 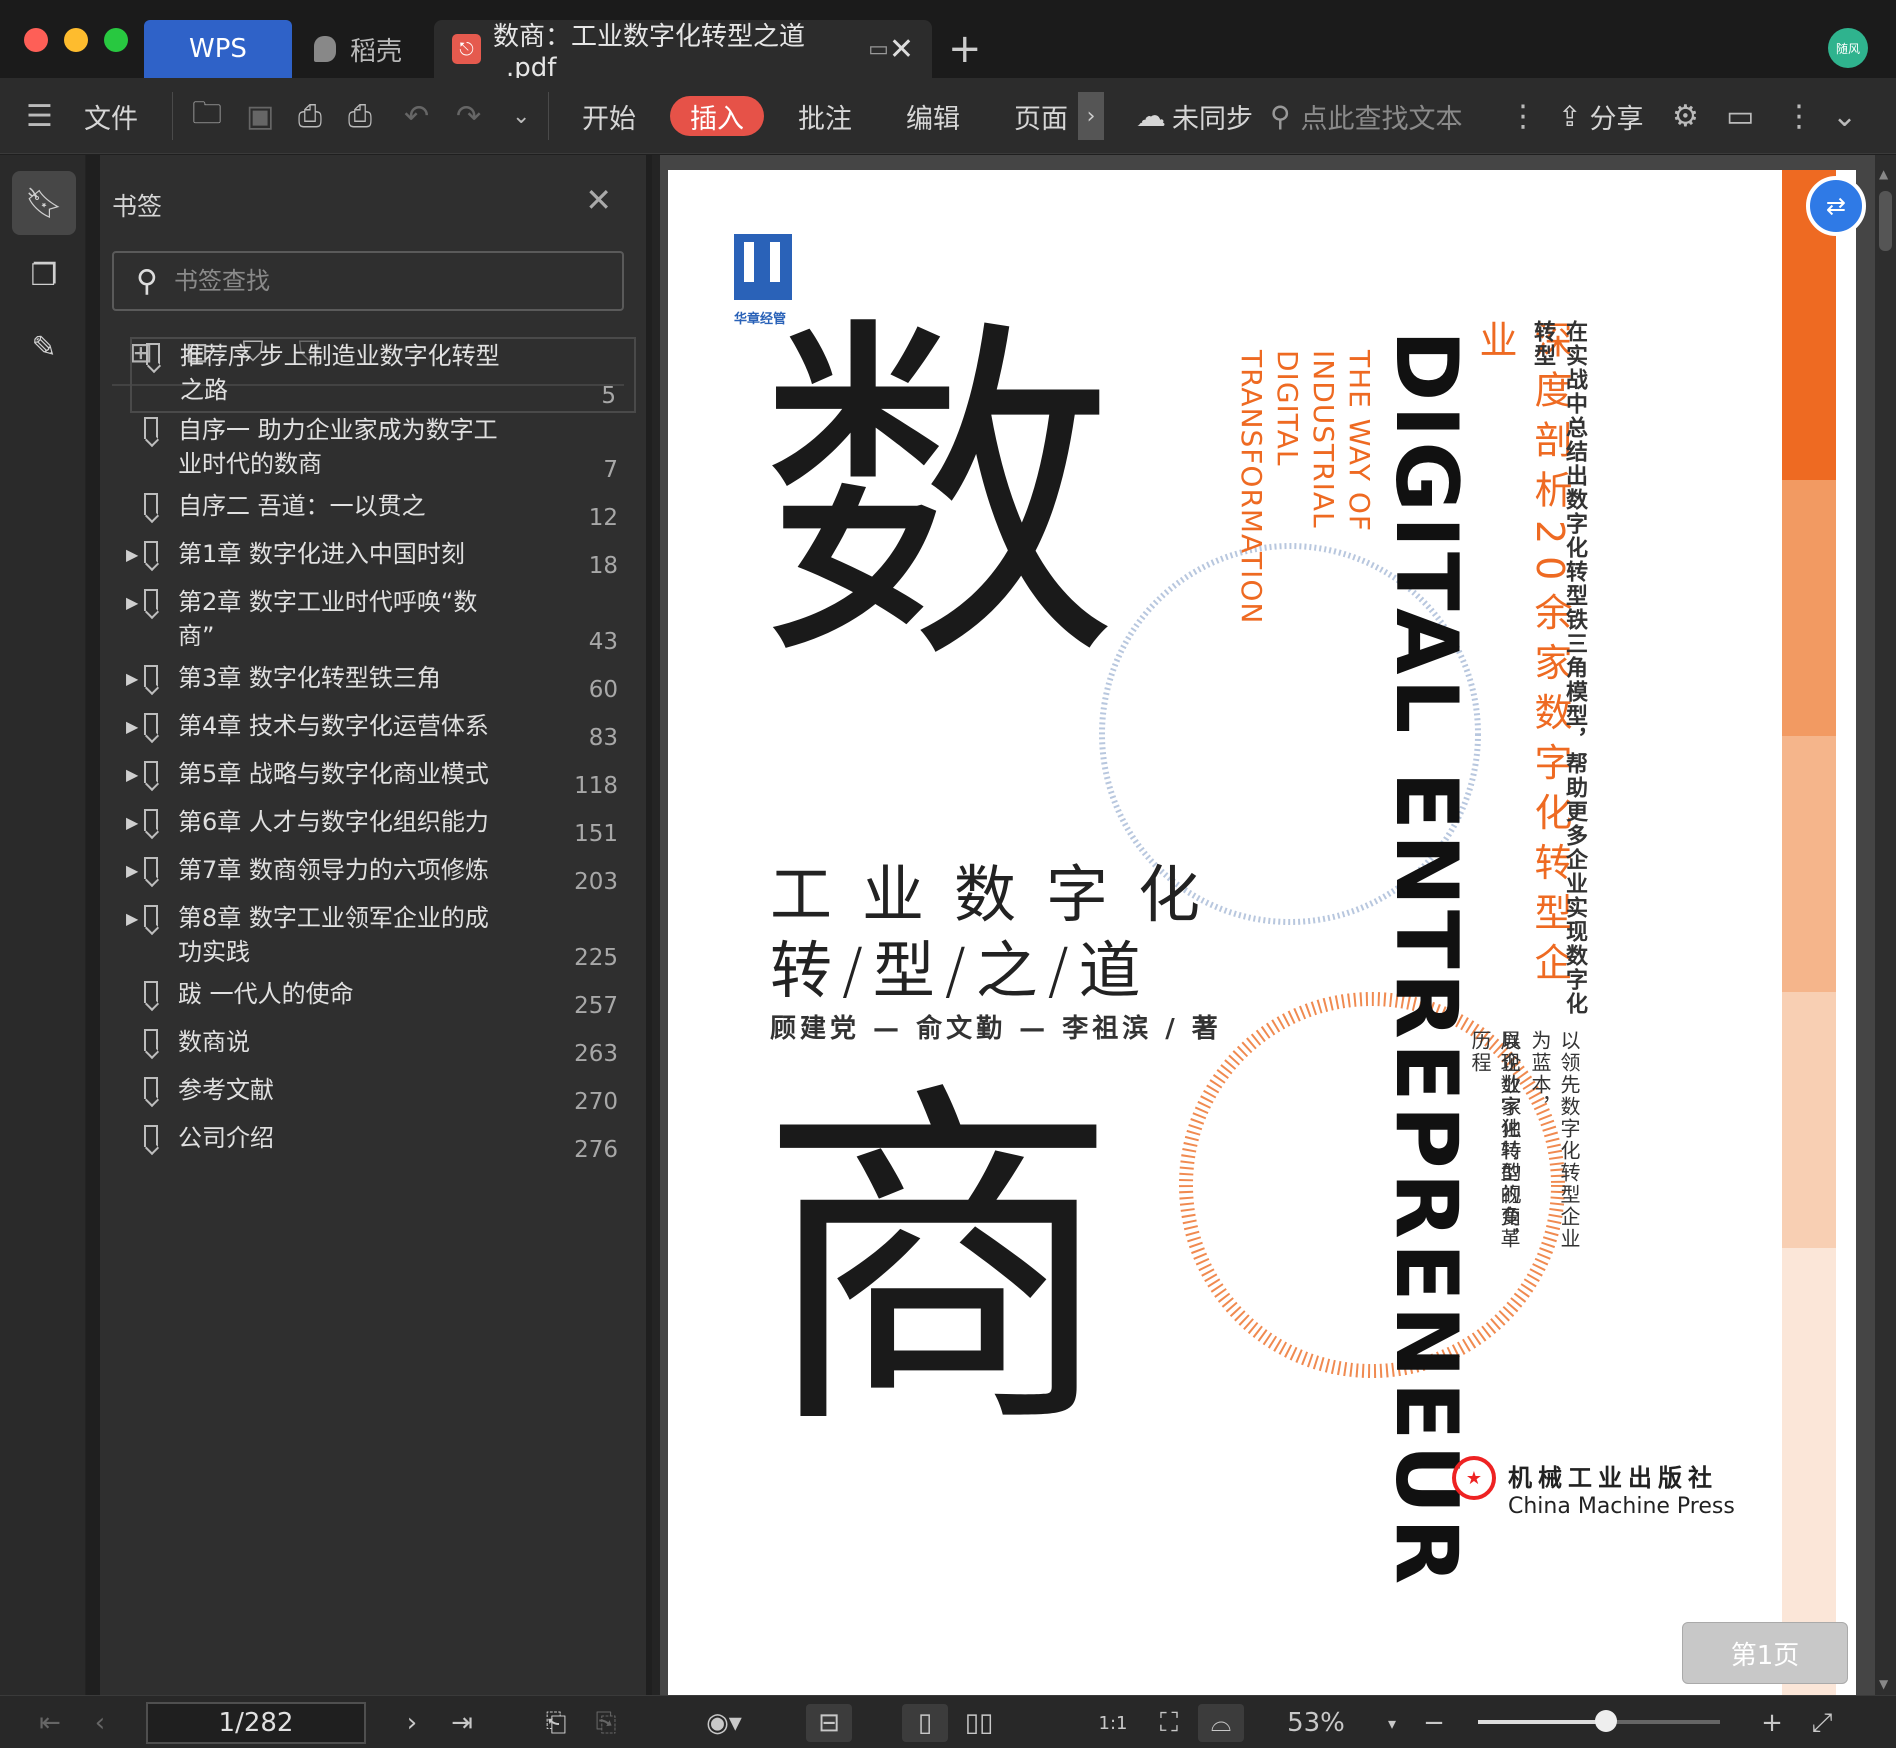 I want to click on back-navigation-icon: ⎗, so click(x=556, y=1723).